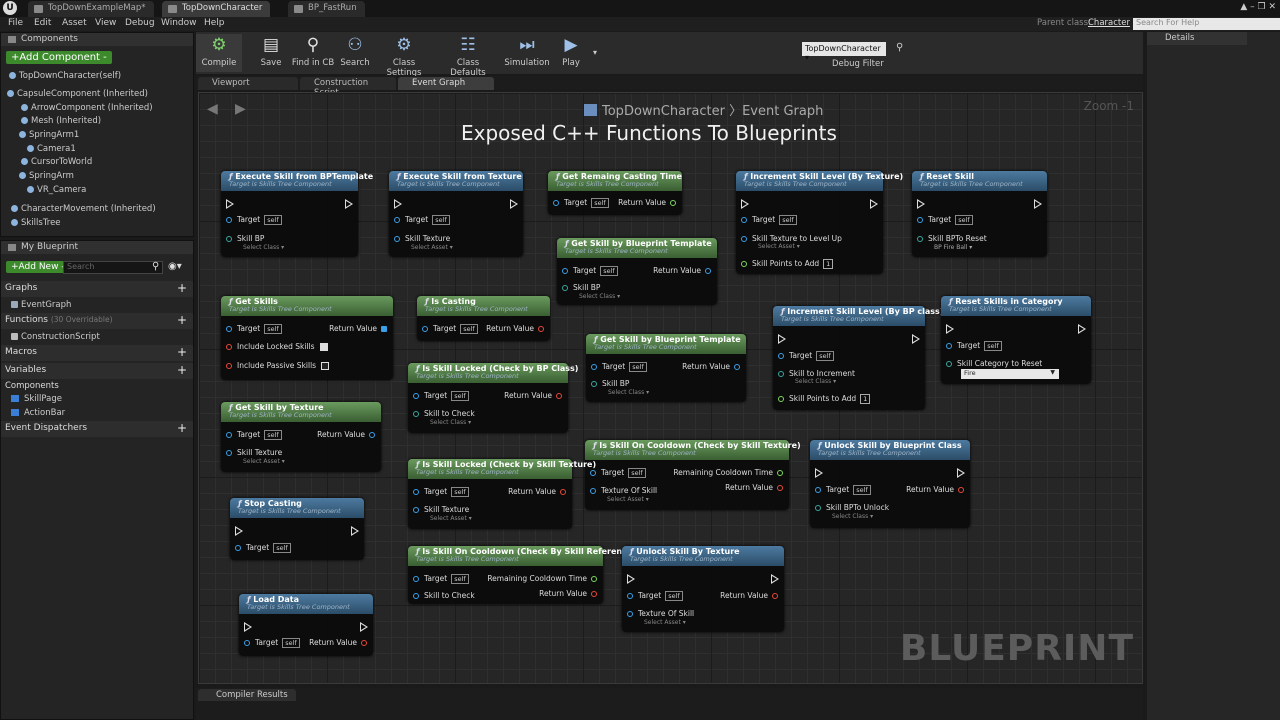 Image resolution: width=1280 pixels, height=720 pixels. Describe the element at coordinates (42, 23) in the screenshot. I see `menu-edit: Edit` at that location.